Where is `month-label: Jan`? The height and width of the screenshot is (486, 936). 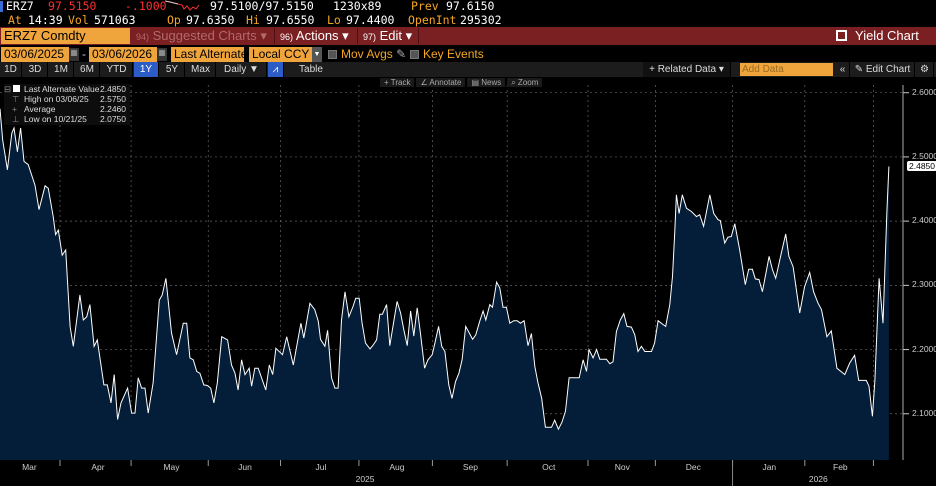 month-label: Jan is located at coordinates (769, 467).